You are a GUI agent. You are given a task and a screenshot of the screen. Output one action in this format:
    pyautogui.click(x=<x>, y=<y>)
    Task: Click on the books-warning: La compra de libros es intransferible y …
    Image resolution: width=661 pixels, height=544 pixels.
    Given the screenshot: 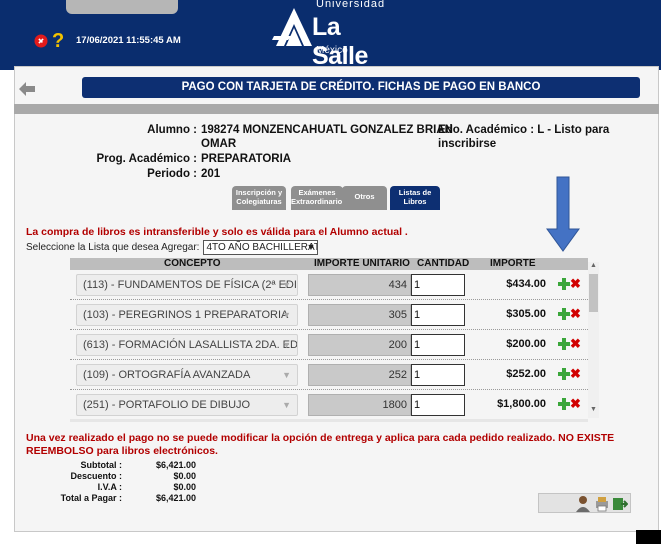 What is the action you would take?
    pyautogui.click(x=217, y=232)
    